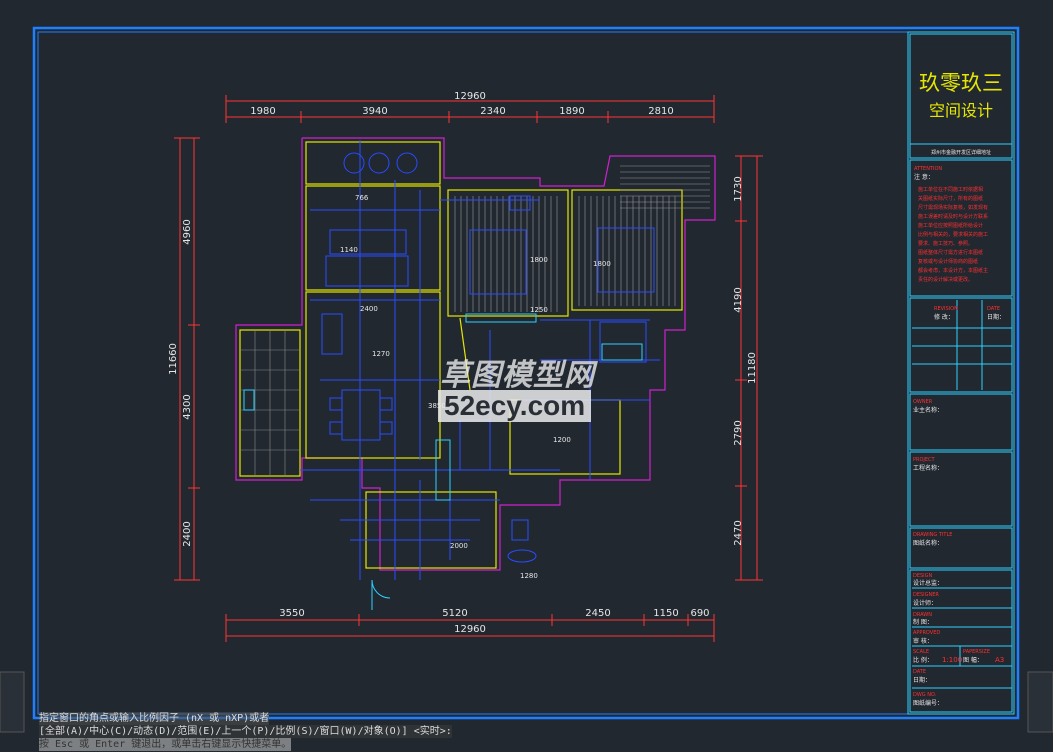  Describe the element at coordinates (926, 633) in the screenshot. I see `approved-title: APPROVED` at that location.